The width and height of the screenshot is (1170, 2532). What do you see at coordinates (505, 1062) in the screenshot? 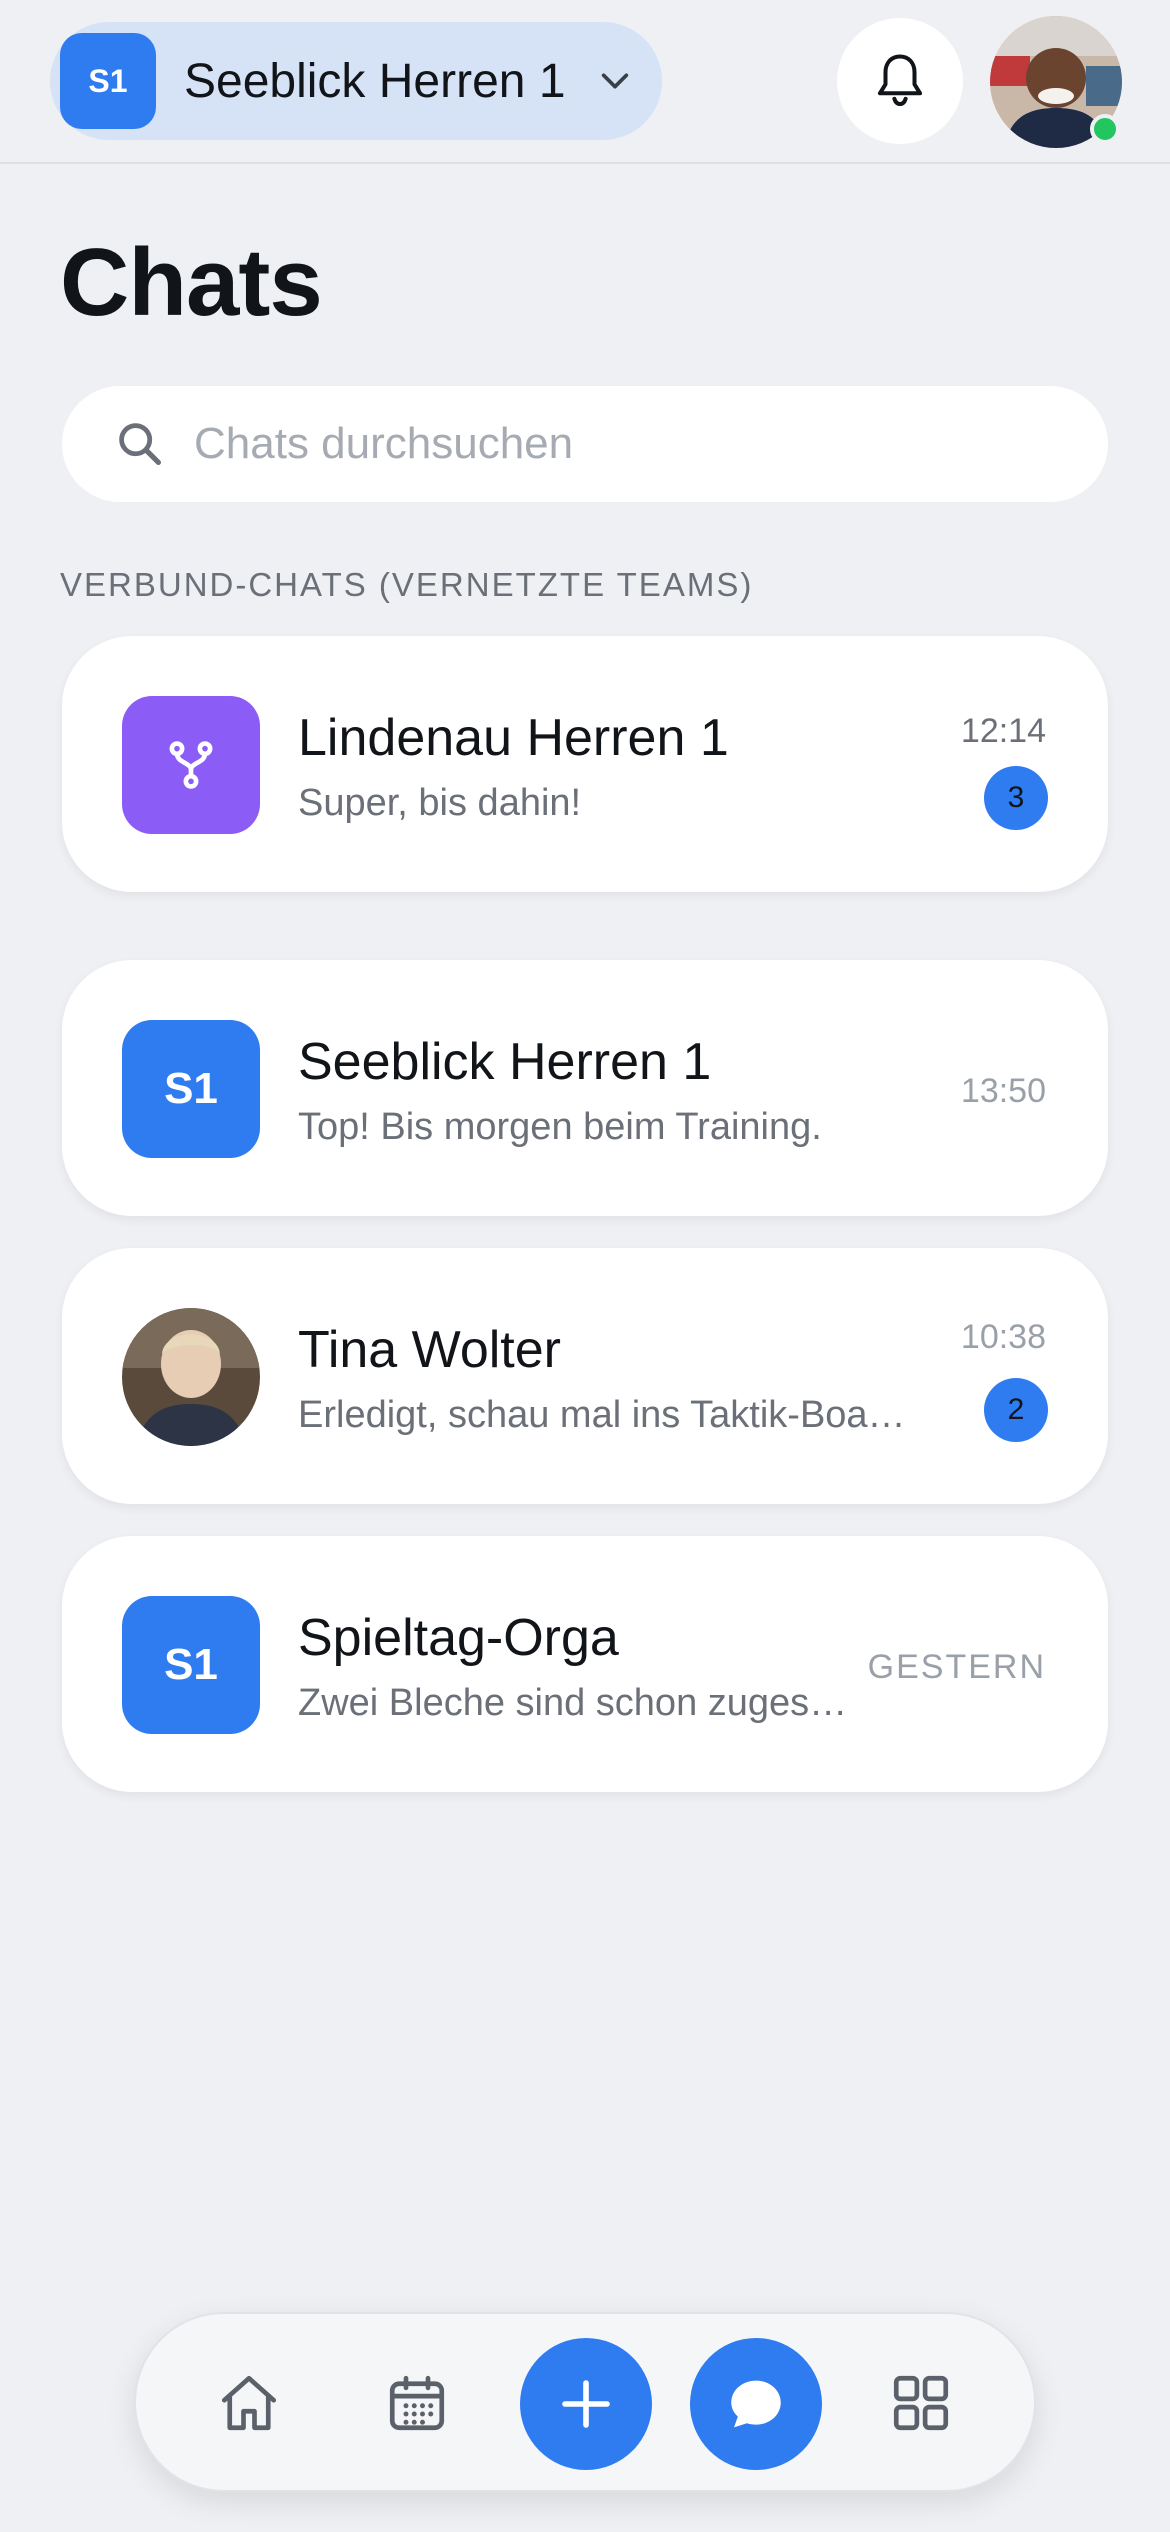
I see `chat-name: Seeblick Herren 1` at bounding box center [505, 1062].